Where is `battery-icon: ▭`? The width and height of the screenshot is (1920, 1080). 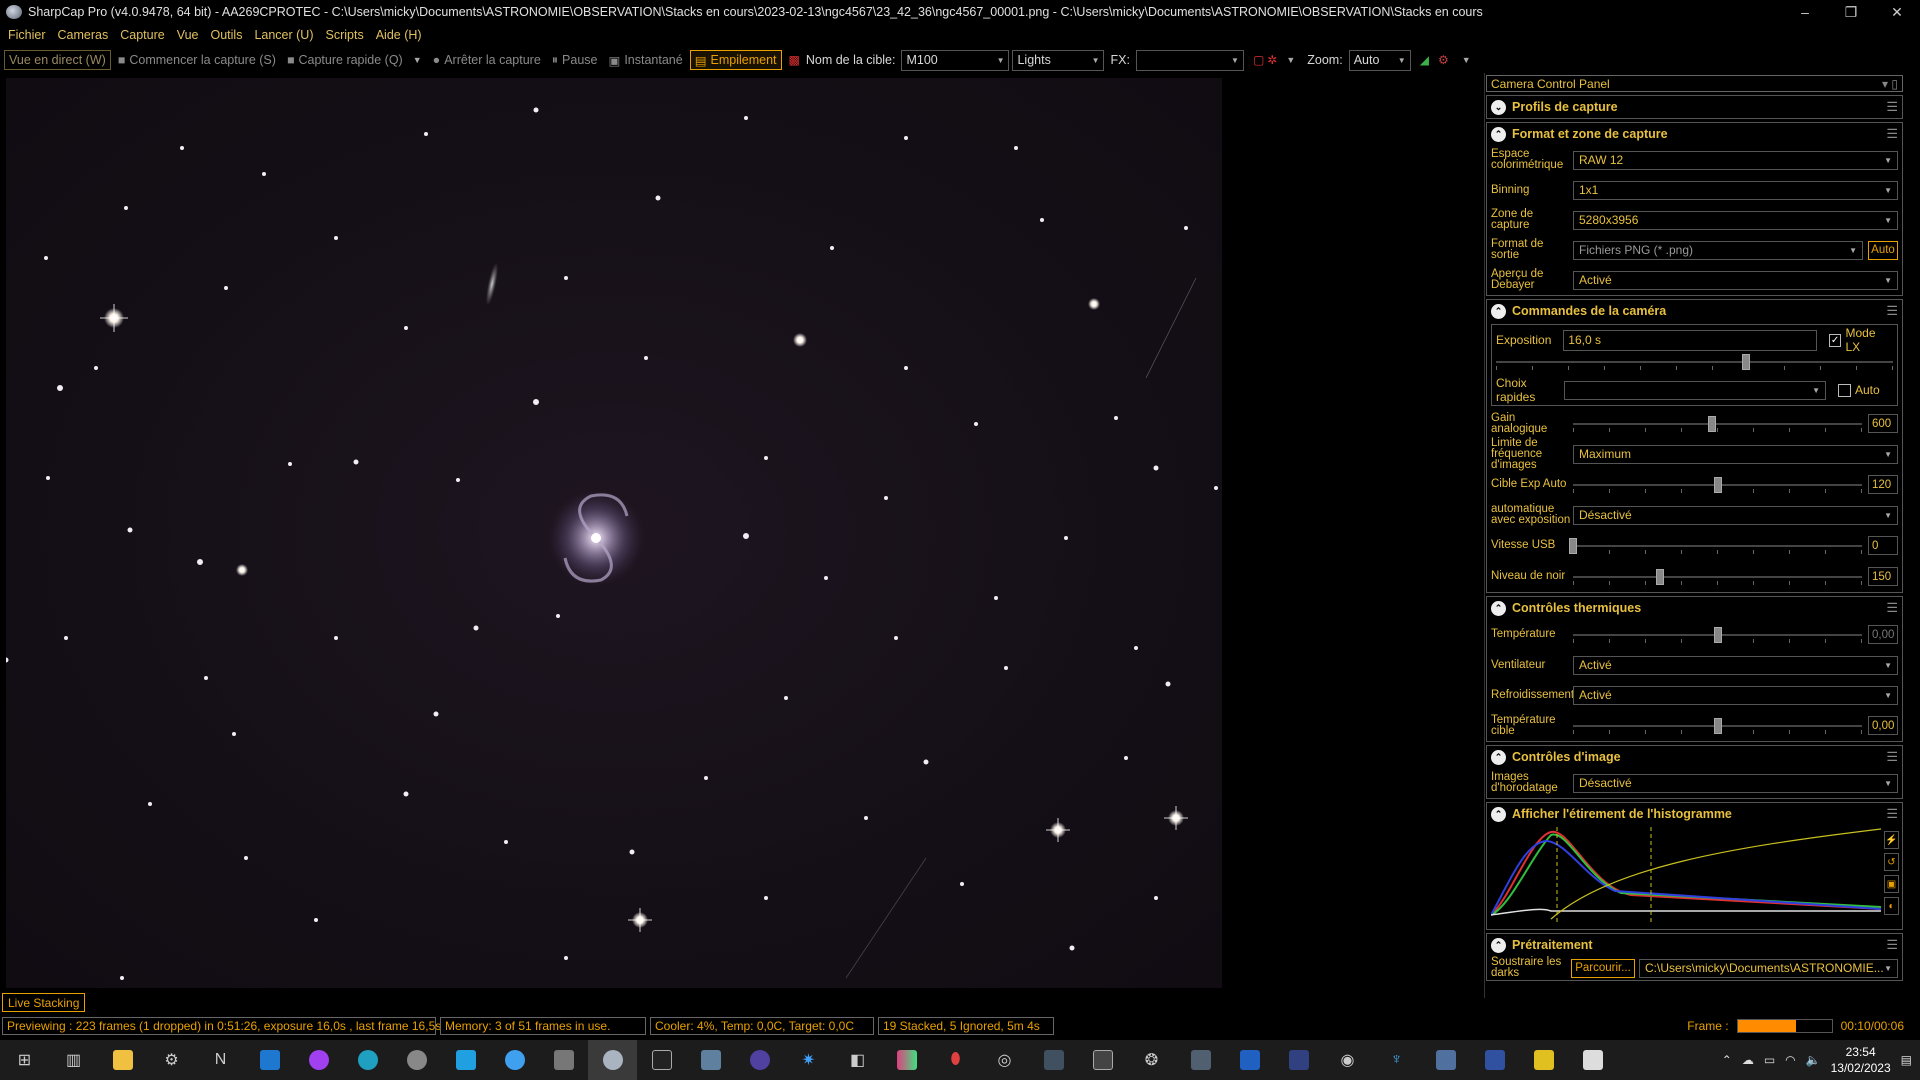 battery-icon: ▭ is located at coordinates (1769, 1060).